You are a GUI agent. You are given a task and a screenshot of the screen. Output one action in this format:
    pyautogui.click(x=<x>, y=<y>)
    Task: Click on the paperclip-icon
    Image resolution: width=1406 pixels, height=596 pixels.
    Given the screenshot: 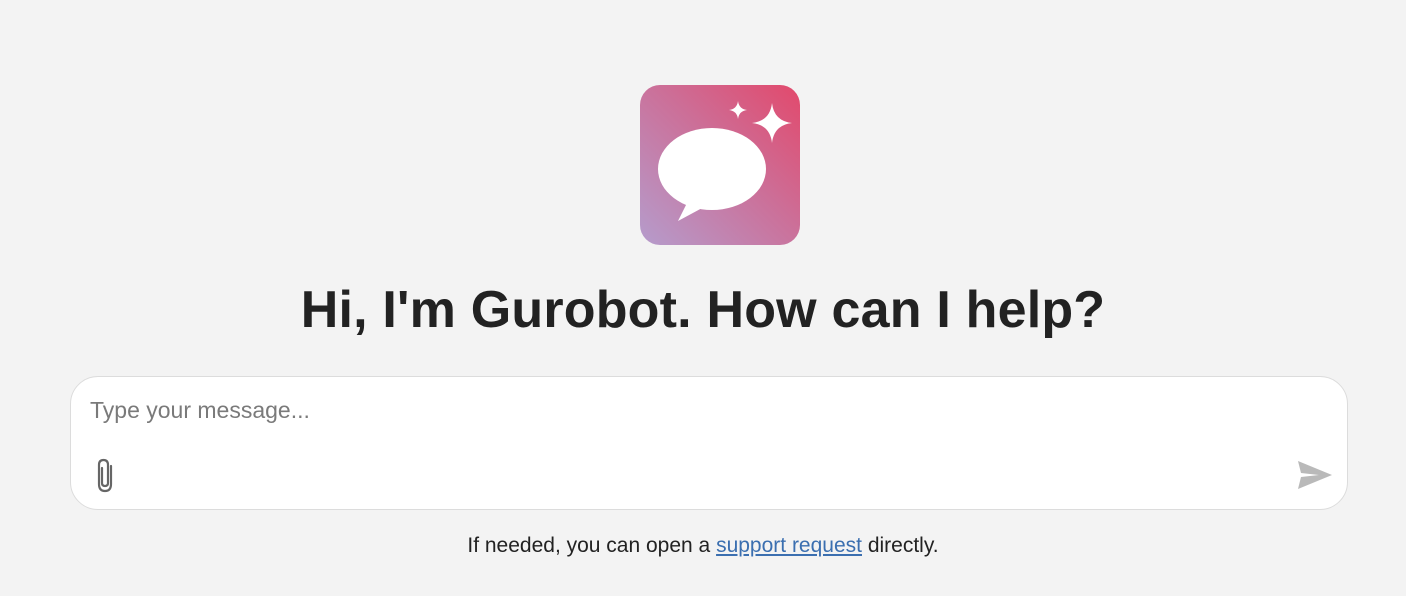 What is the action you would take?
    pyautogui.click(x=107, y=476)
    